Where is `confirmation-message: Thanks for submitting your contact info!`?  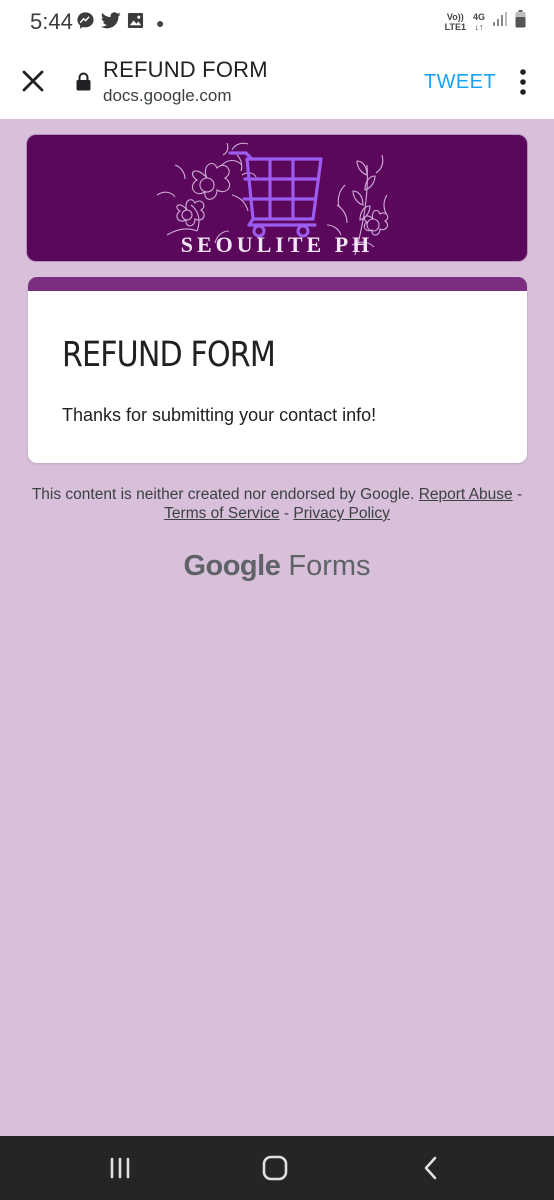
confirmation-message: Thanks for submitting your contact info! is located at coordinates (219, 415).